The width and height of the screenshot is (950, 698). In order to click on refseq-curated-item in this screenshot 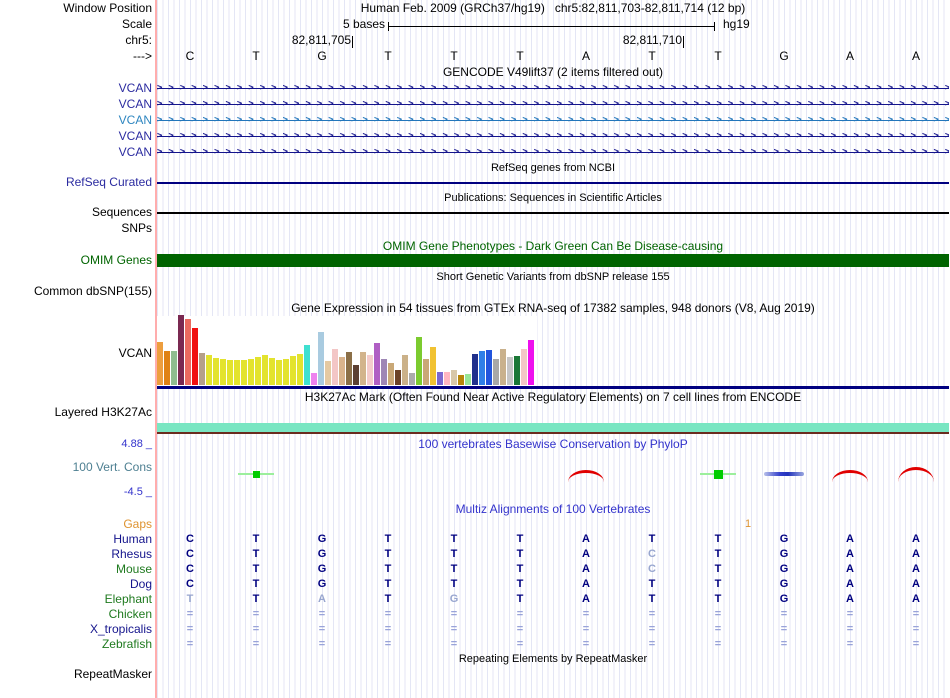, I will do `click(553, 183)`.